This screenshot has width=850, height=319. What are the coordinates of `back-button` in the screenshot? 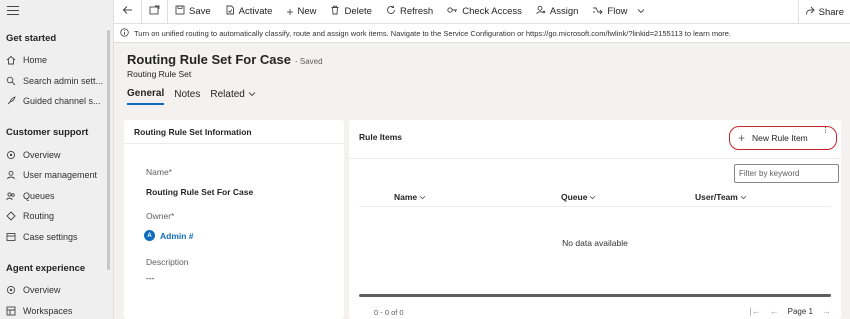 It's located at (127, 12).